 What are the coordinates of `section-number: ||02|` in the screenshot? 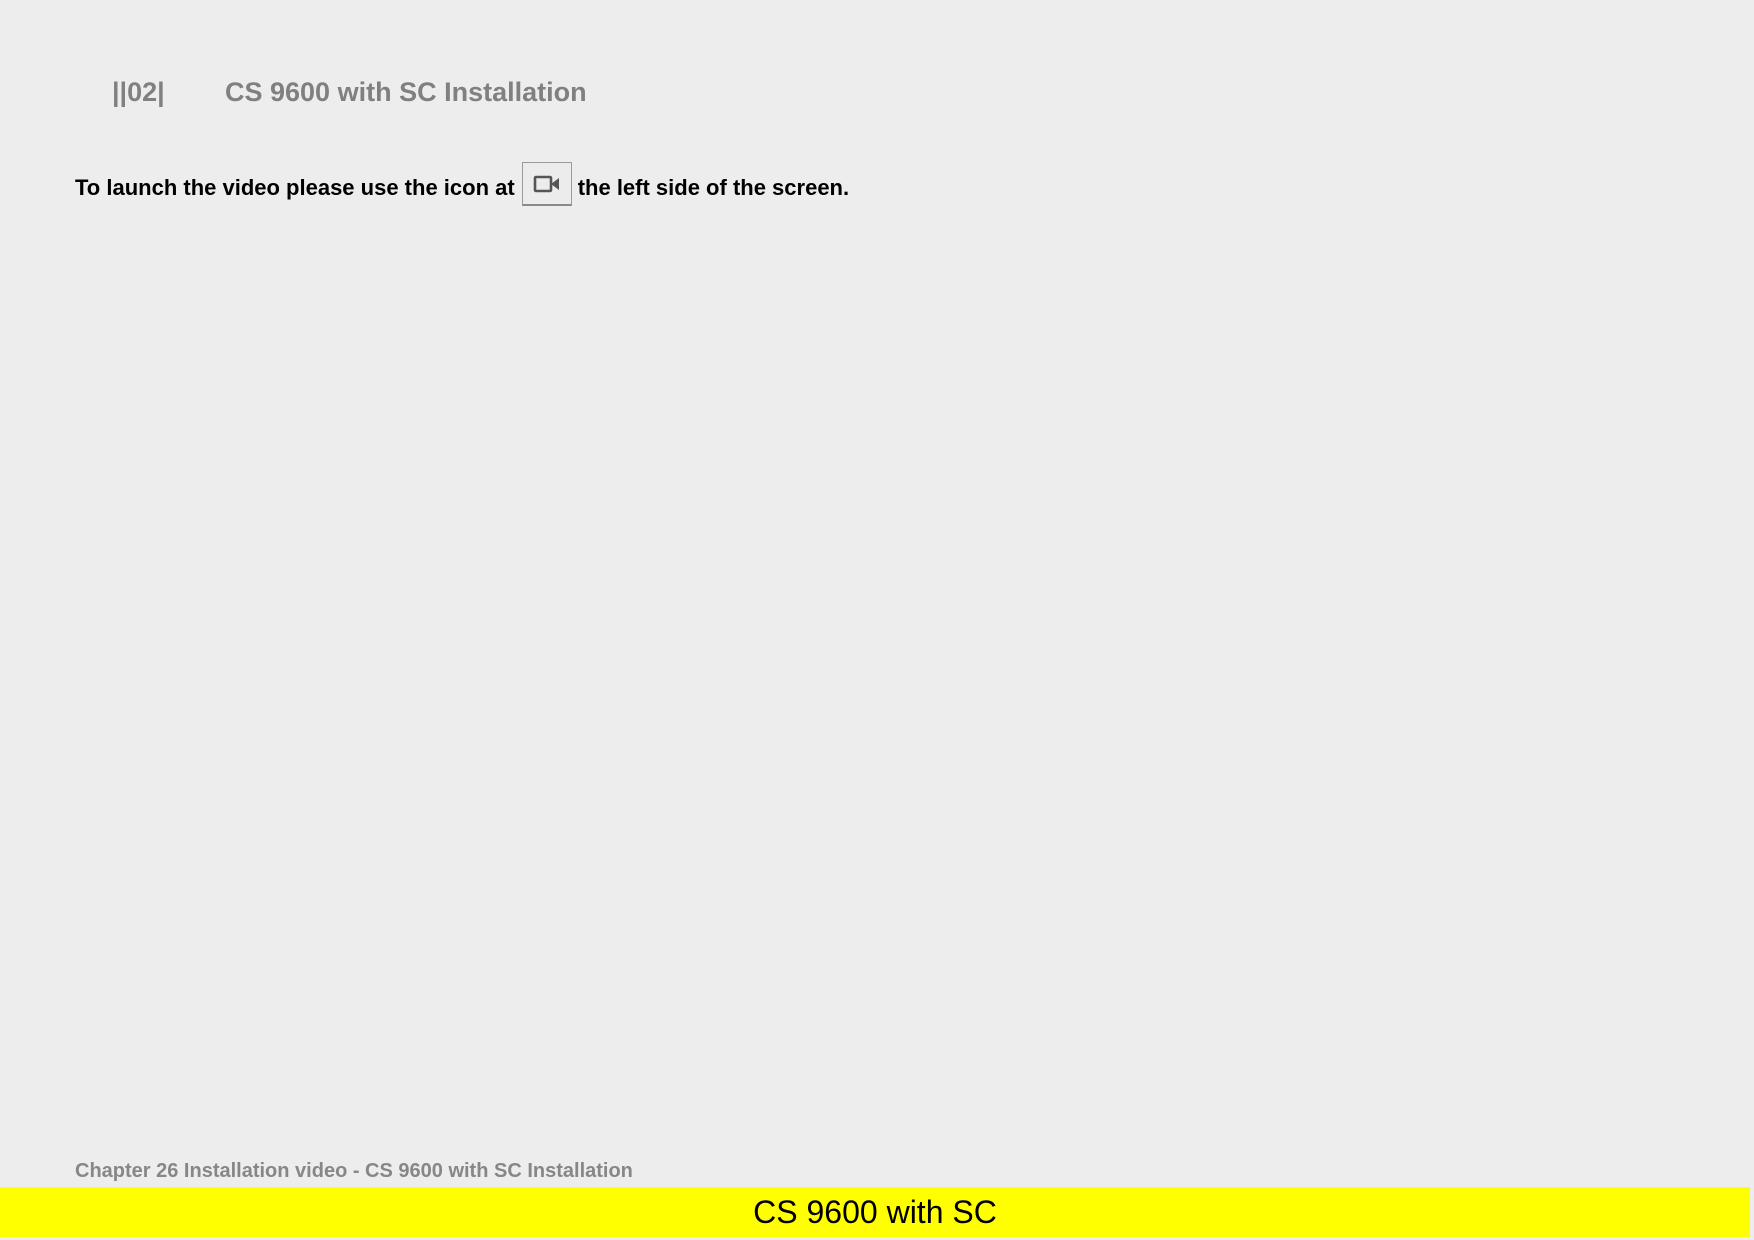 It's located at (138, 91).